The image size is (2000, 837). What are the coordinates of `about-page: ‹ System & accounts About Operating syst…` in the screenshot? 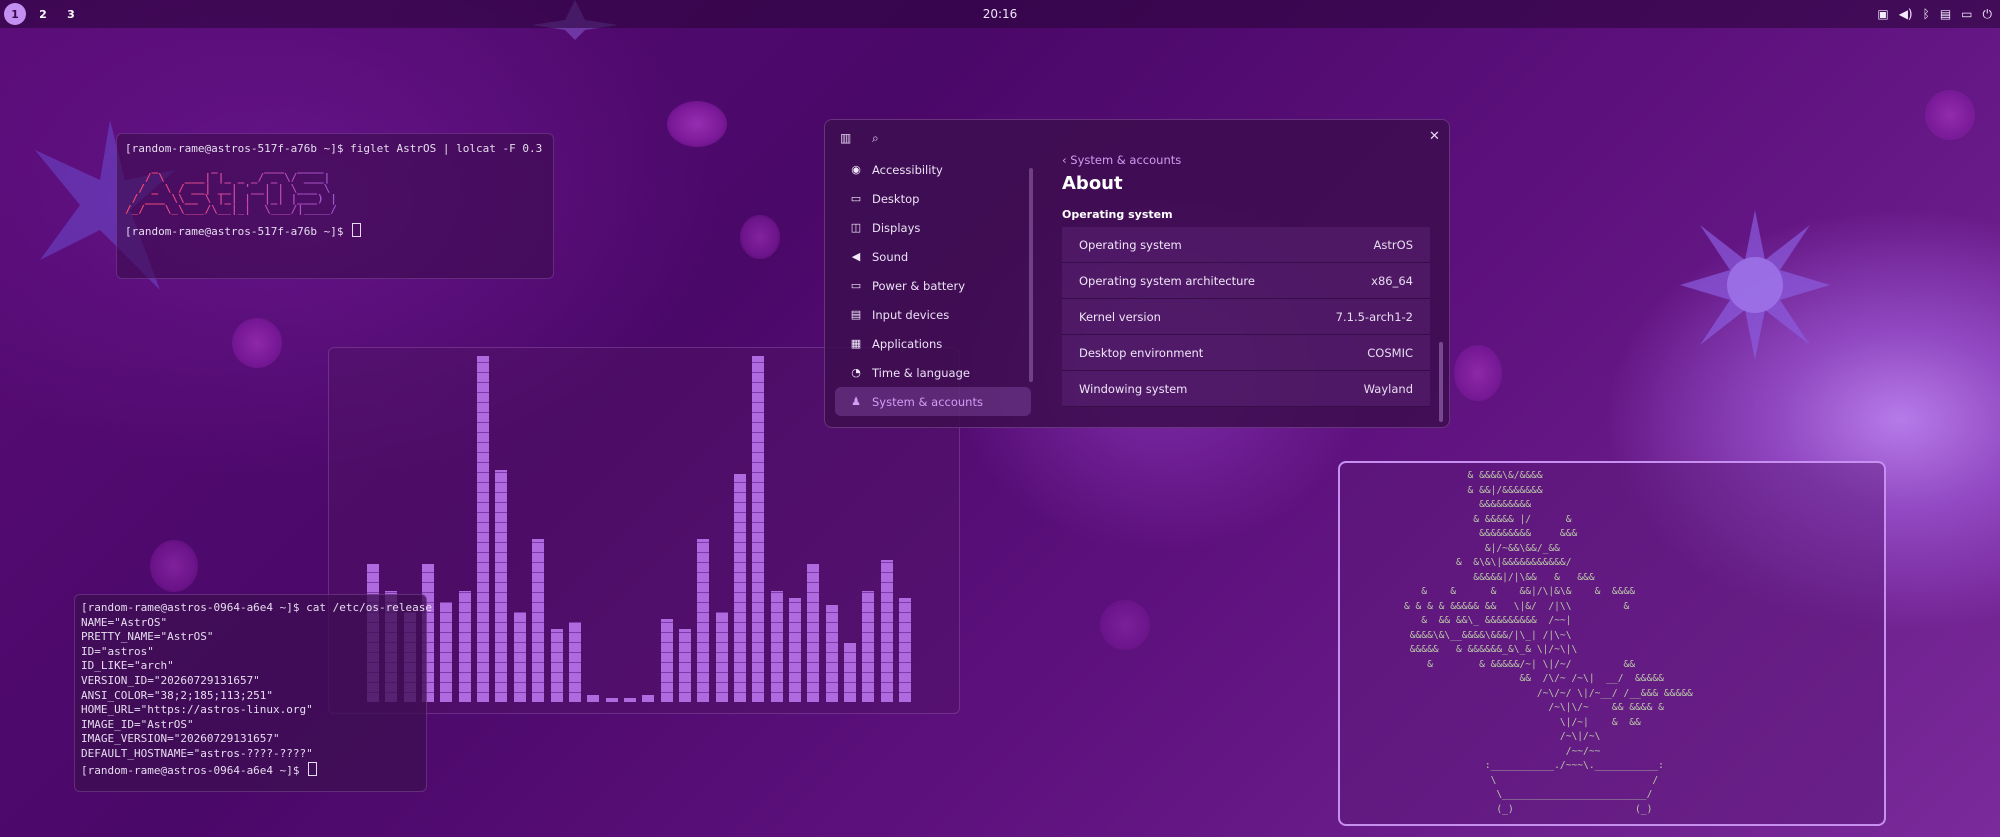 It's located at (1246, 280).